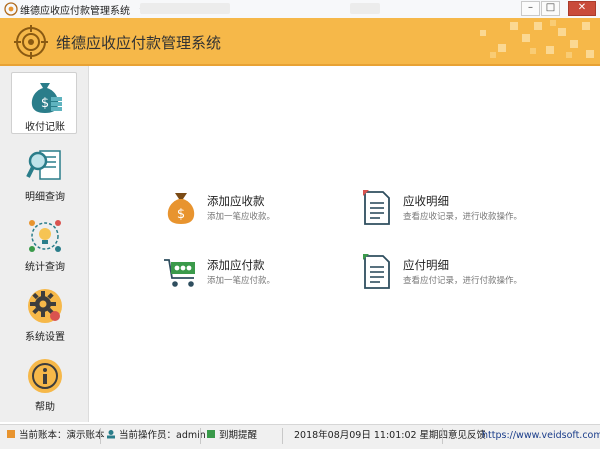 The width and height of the screenshot is (600, 449). What do you see at coordinates (45, 127) in the screenshot?
I see `sidebar-item-label: 收付记账` at bounding box center [45, 127].